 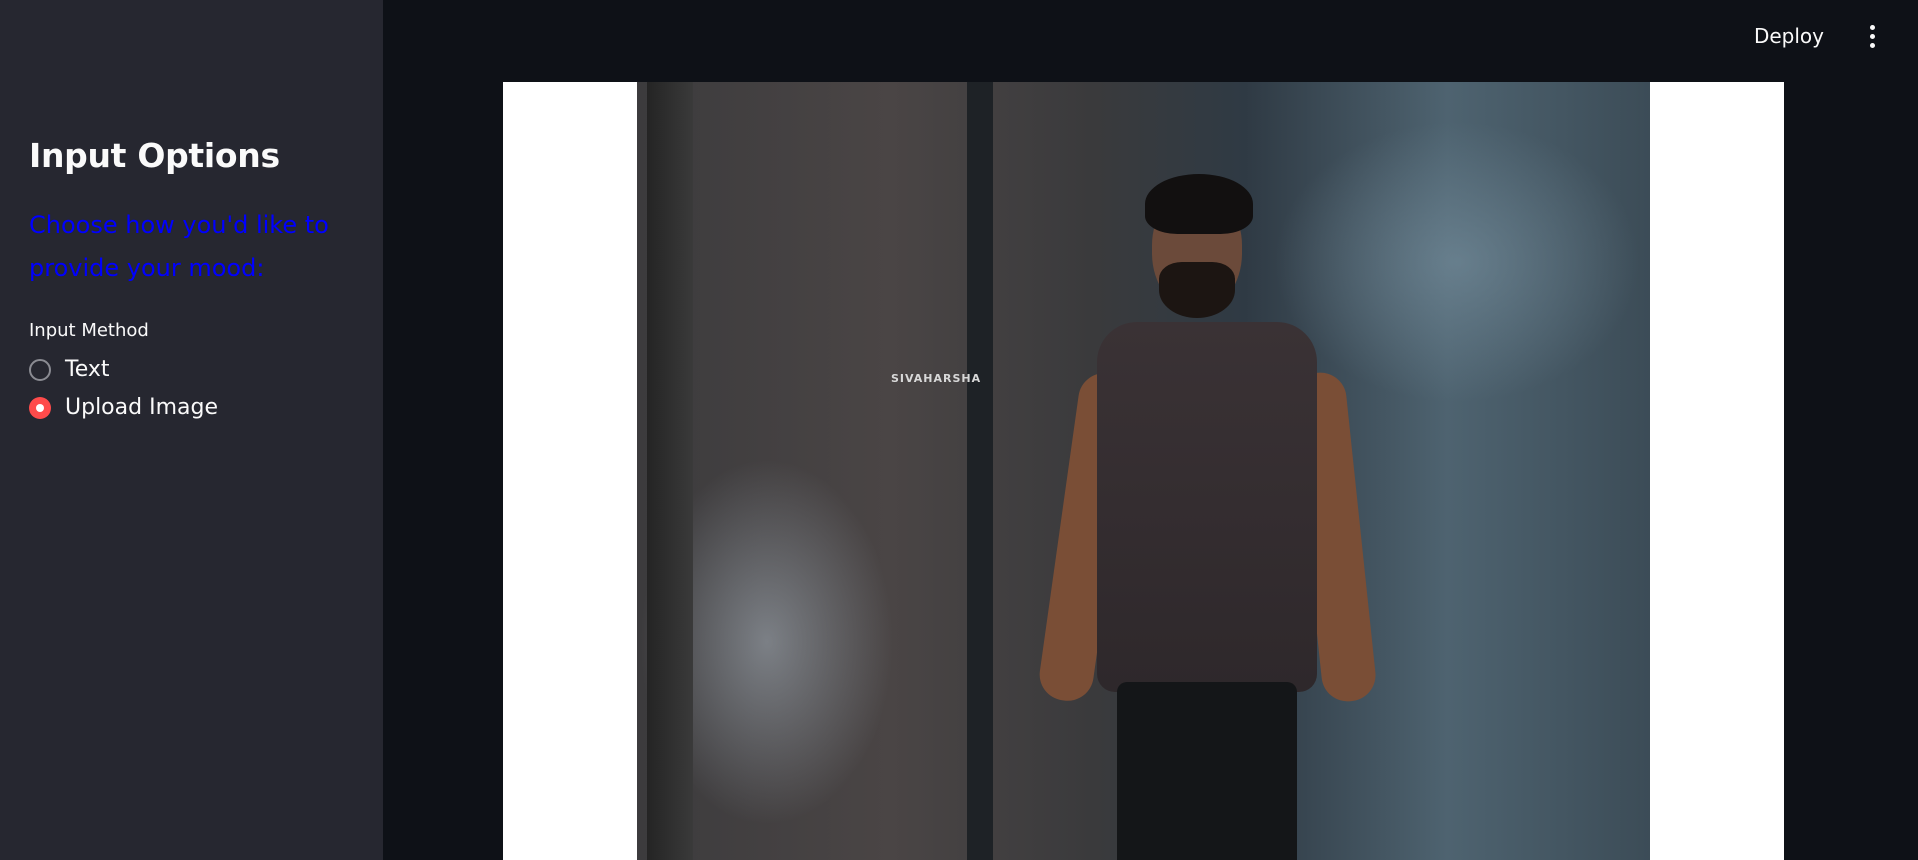 I want to click on radio-option-label: Text, so click(x=87, y=369).